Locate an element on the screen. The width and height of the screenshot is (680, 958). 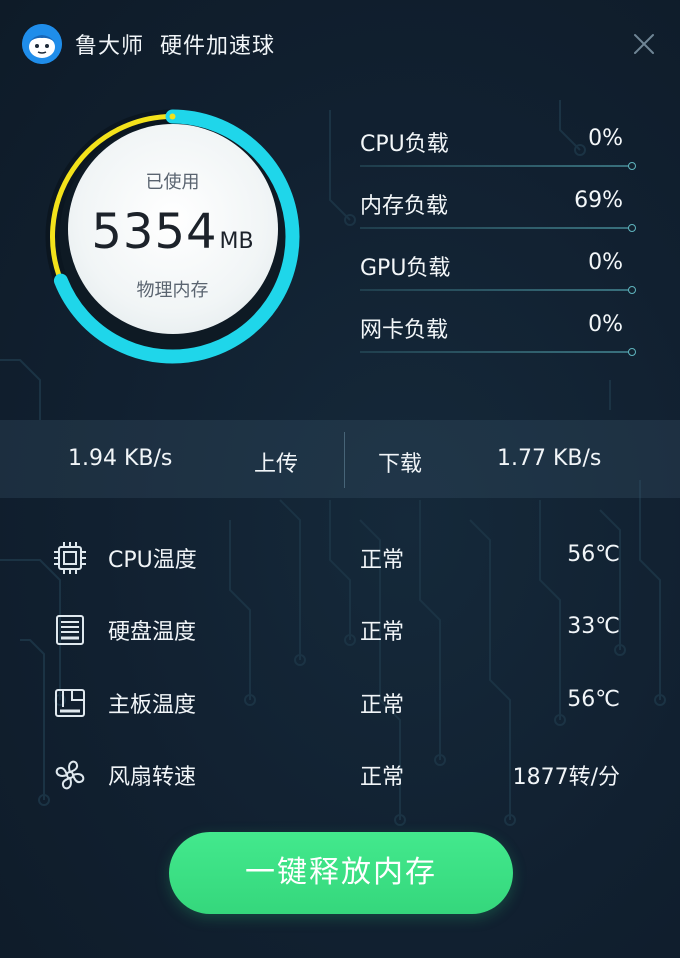
window-title: 鲁大师 硬件加速球 is located at coordinates (175, 44).